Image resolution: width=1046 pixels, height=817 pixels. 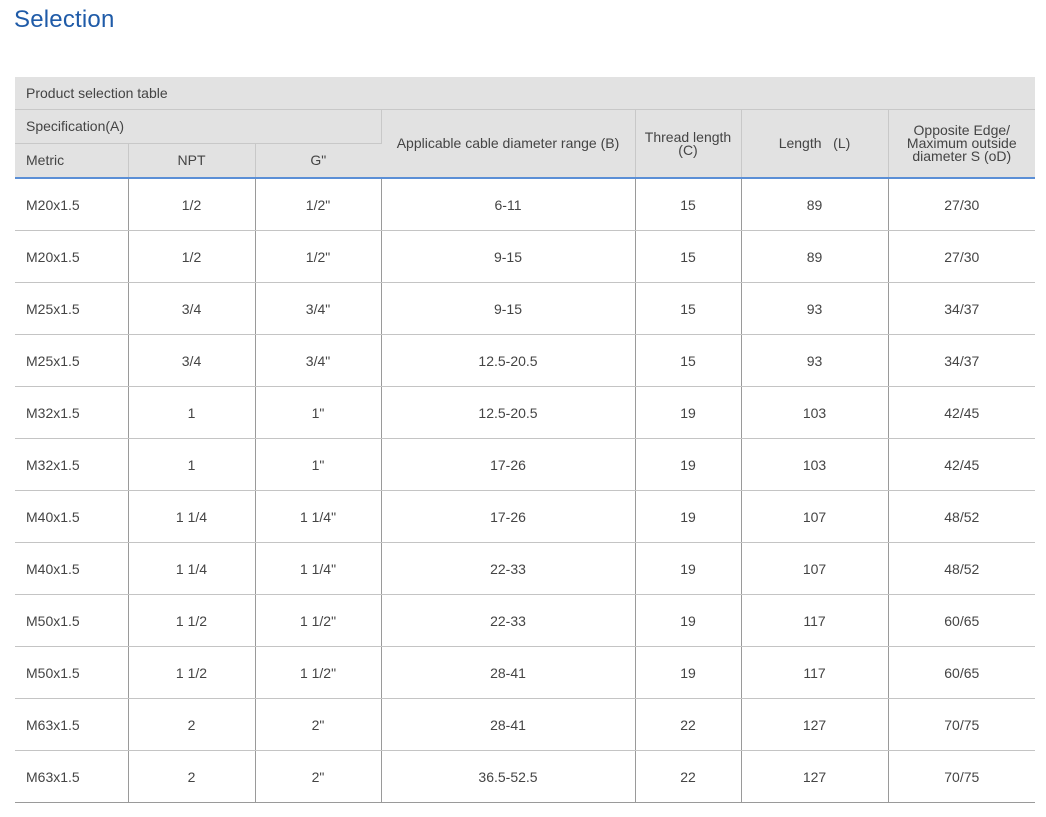 What do you see at coordinates (688, 144) in the screenshot?
I see `header-thread-length: Thread length (C)` at bounding box center [688, 144].